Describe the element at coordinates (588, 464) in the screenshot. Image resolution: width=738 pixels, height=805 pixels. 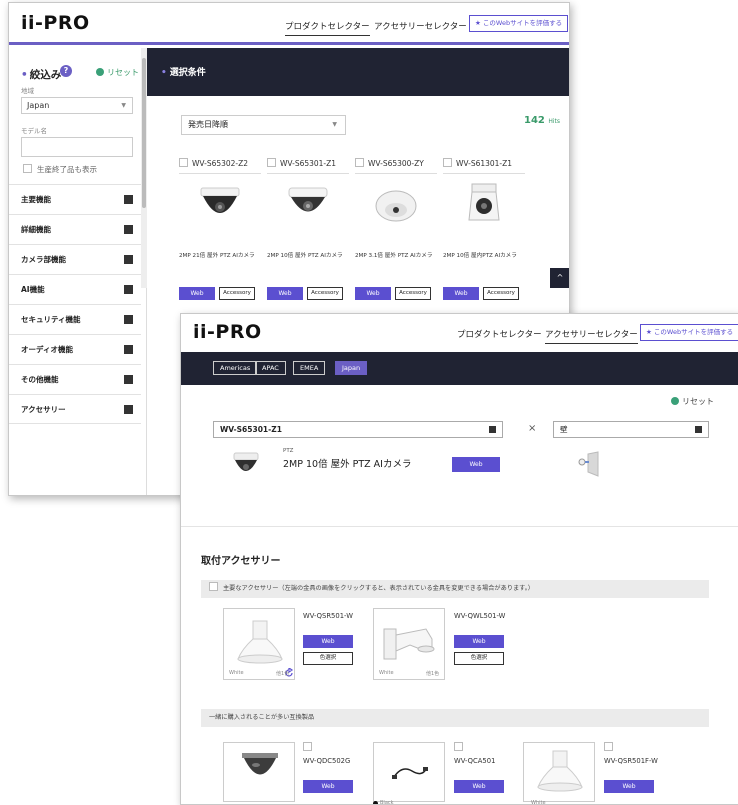
I see `wall-mount-icon` at that location.